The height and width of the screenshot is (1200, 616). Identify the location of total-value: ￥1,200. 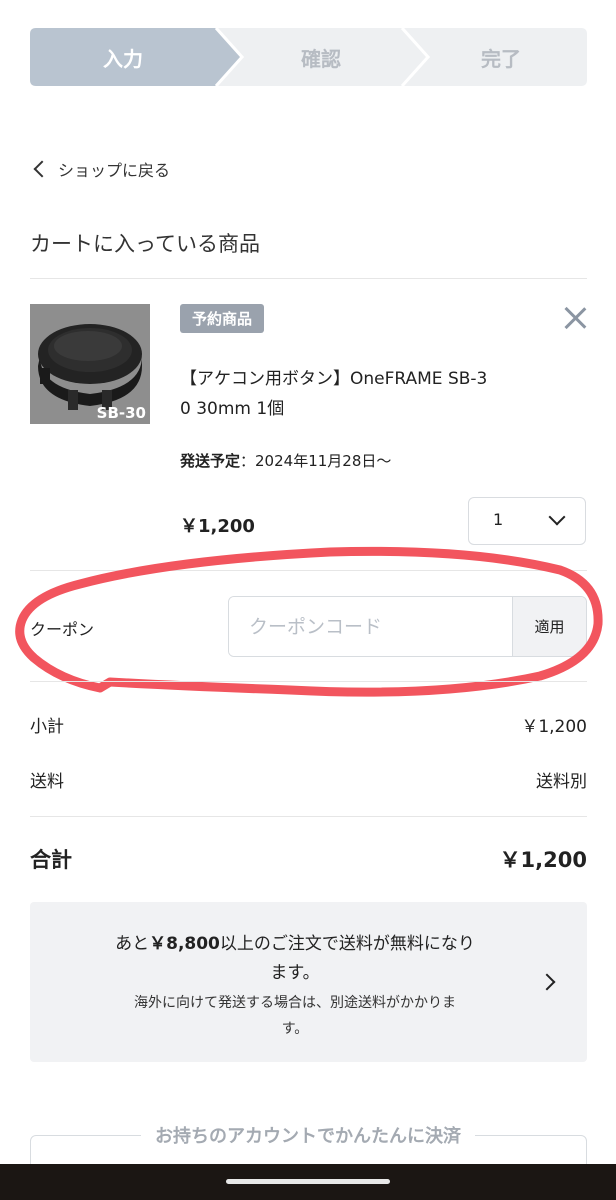
(543, 860).